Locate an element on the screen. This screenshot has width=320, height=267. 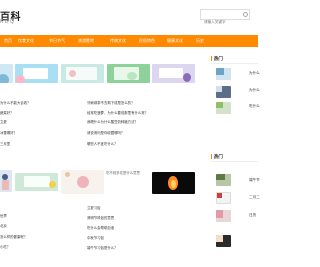
list-item: 蔬菜好？ is located at coordinates (7, 112).